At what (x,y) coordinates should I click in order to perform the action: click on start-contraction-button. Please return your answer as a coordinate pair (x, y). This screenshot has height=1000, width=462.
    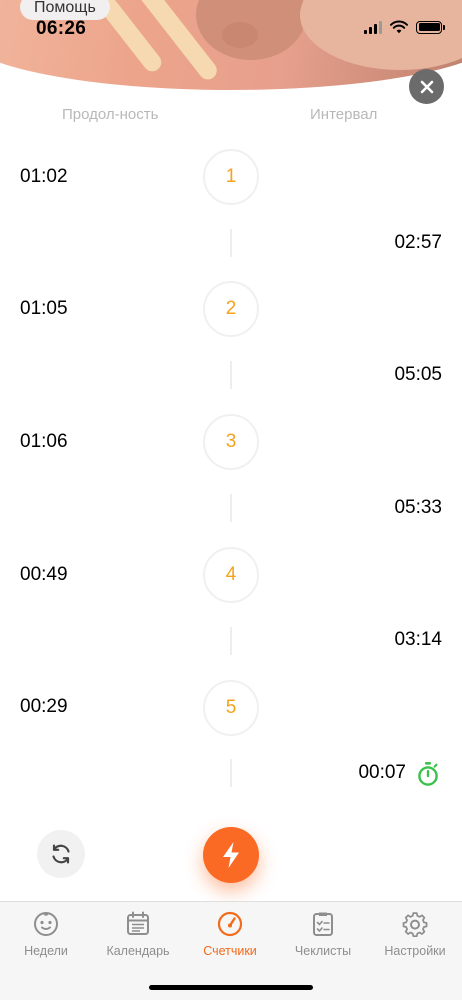
    Looking at the image, I should click on (231, 855).